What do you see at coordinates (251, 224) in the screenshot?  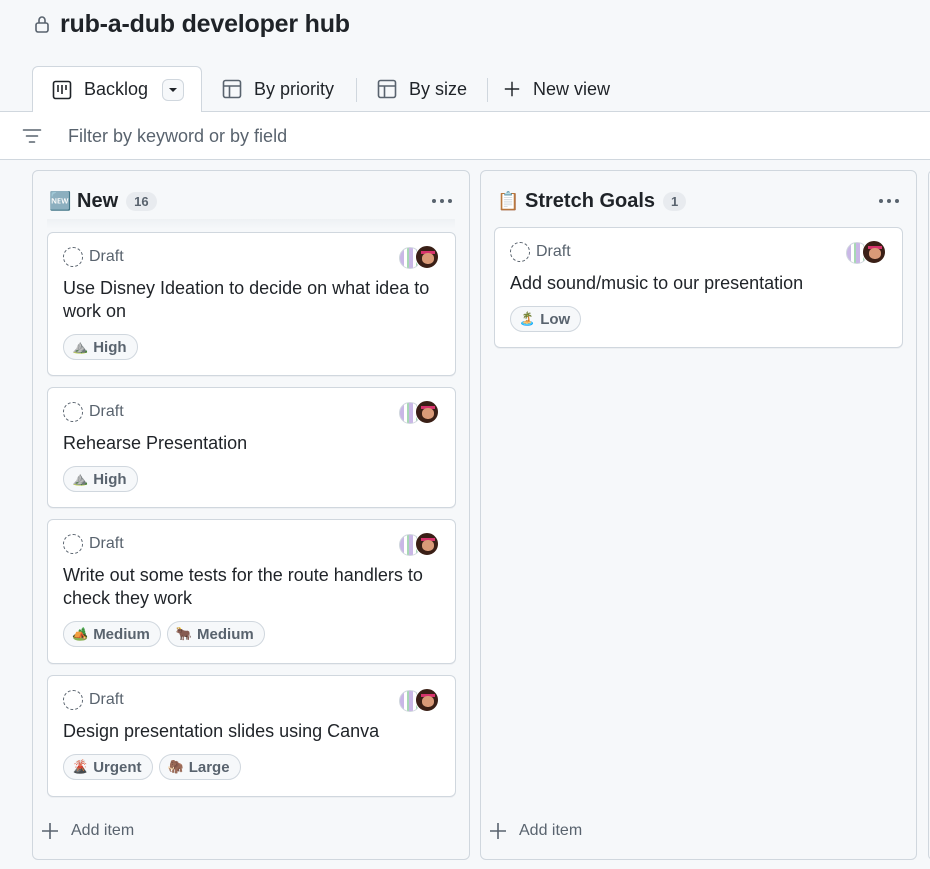 I see `column-scroll-shadow` at bounding box center [251, 224].